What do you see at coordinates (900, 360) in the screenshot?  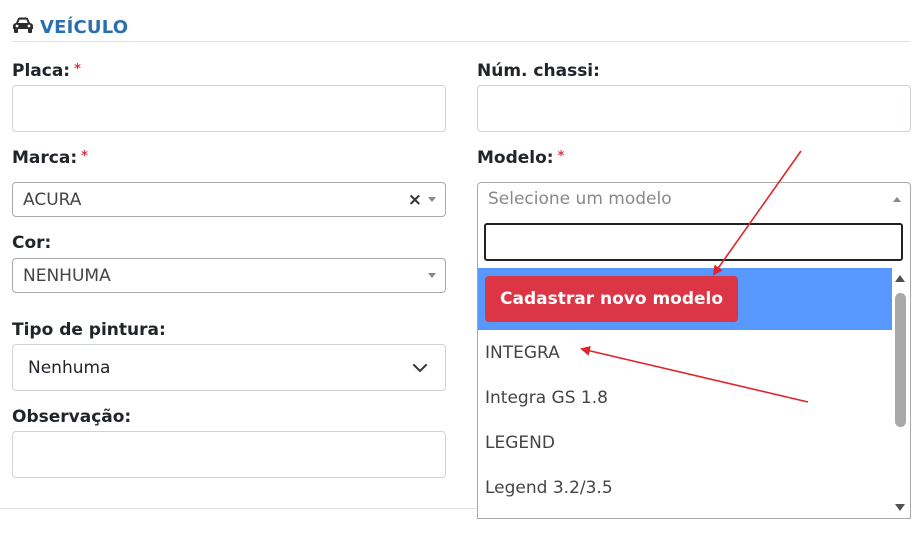 I see `scrollbar-thumb` at bounding box center [900, 360].